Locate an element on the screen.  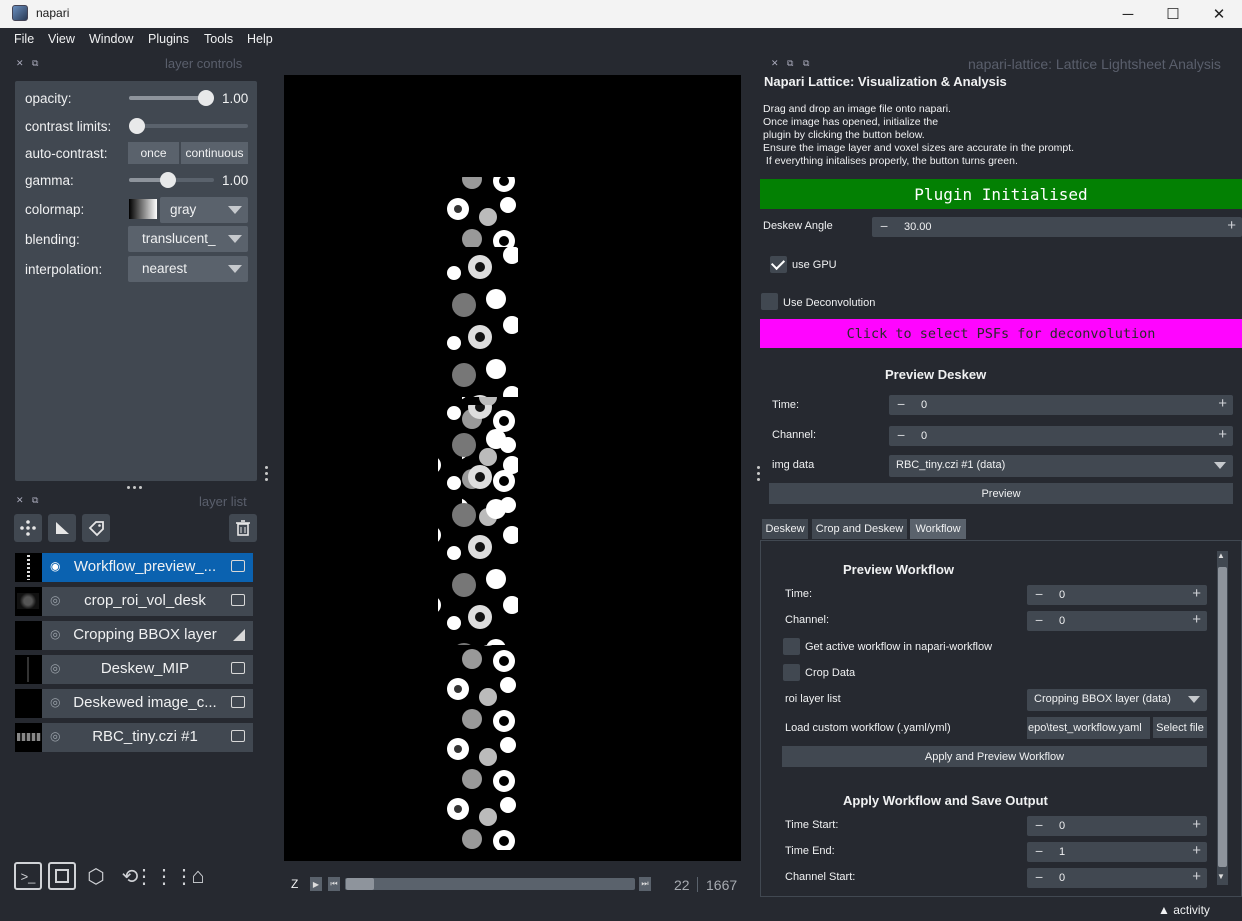
time-start-spinbox: − 0 + is located at coordinates (1117, 826).